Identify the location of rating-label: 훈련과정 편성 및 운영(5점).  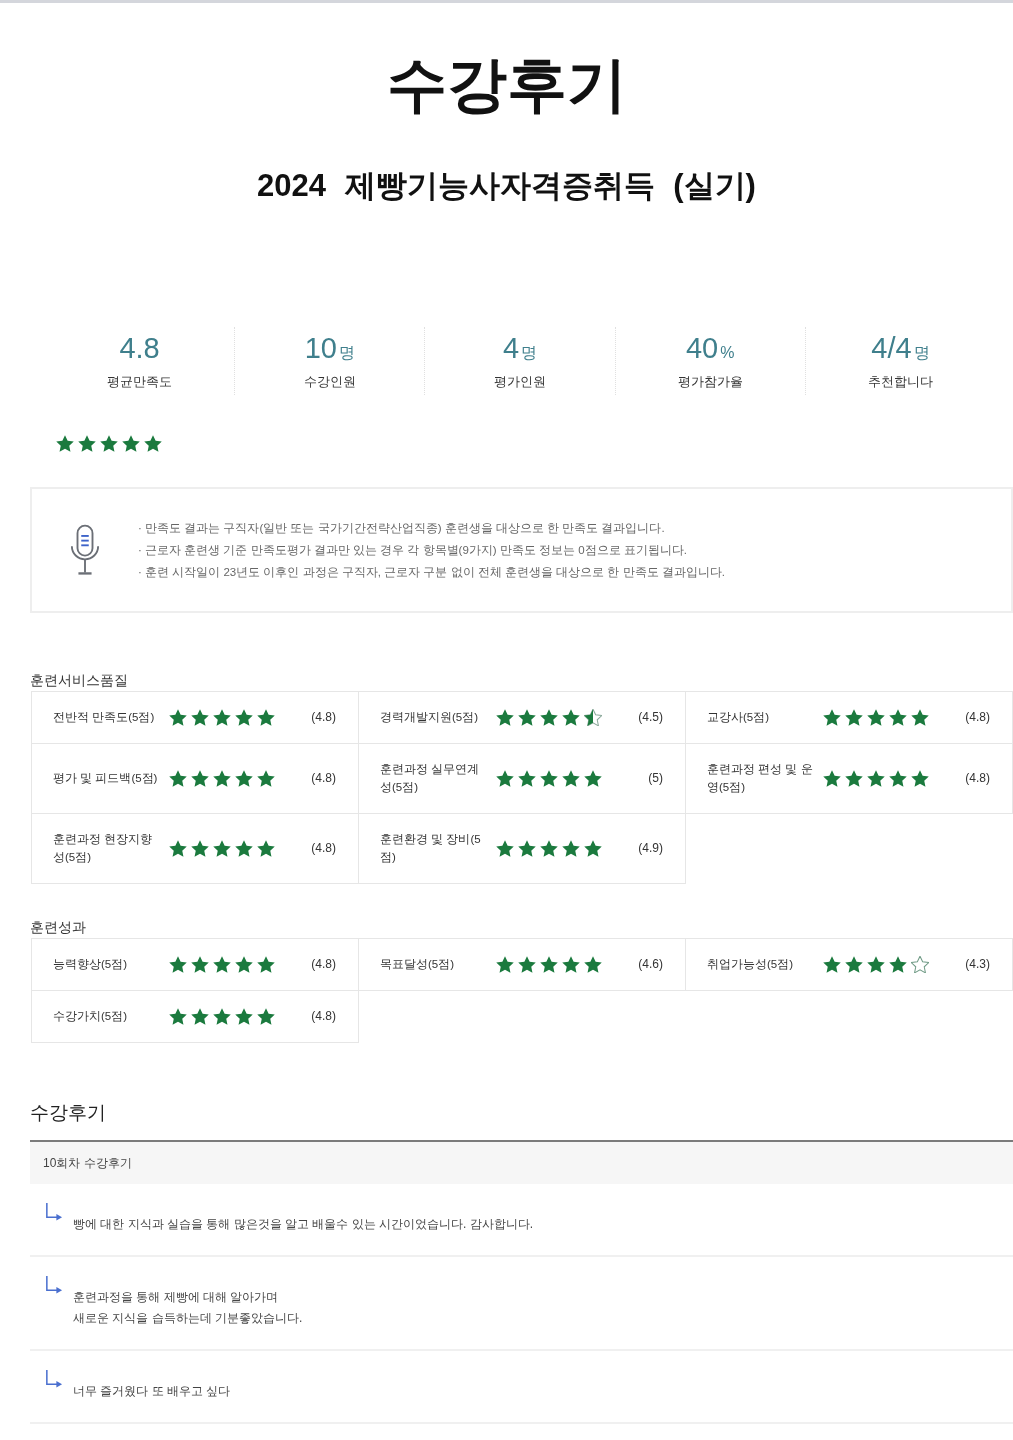
(760, 778).